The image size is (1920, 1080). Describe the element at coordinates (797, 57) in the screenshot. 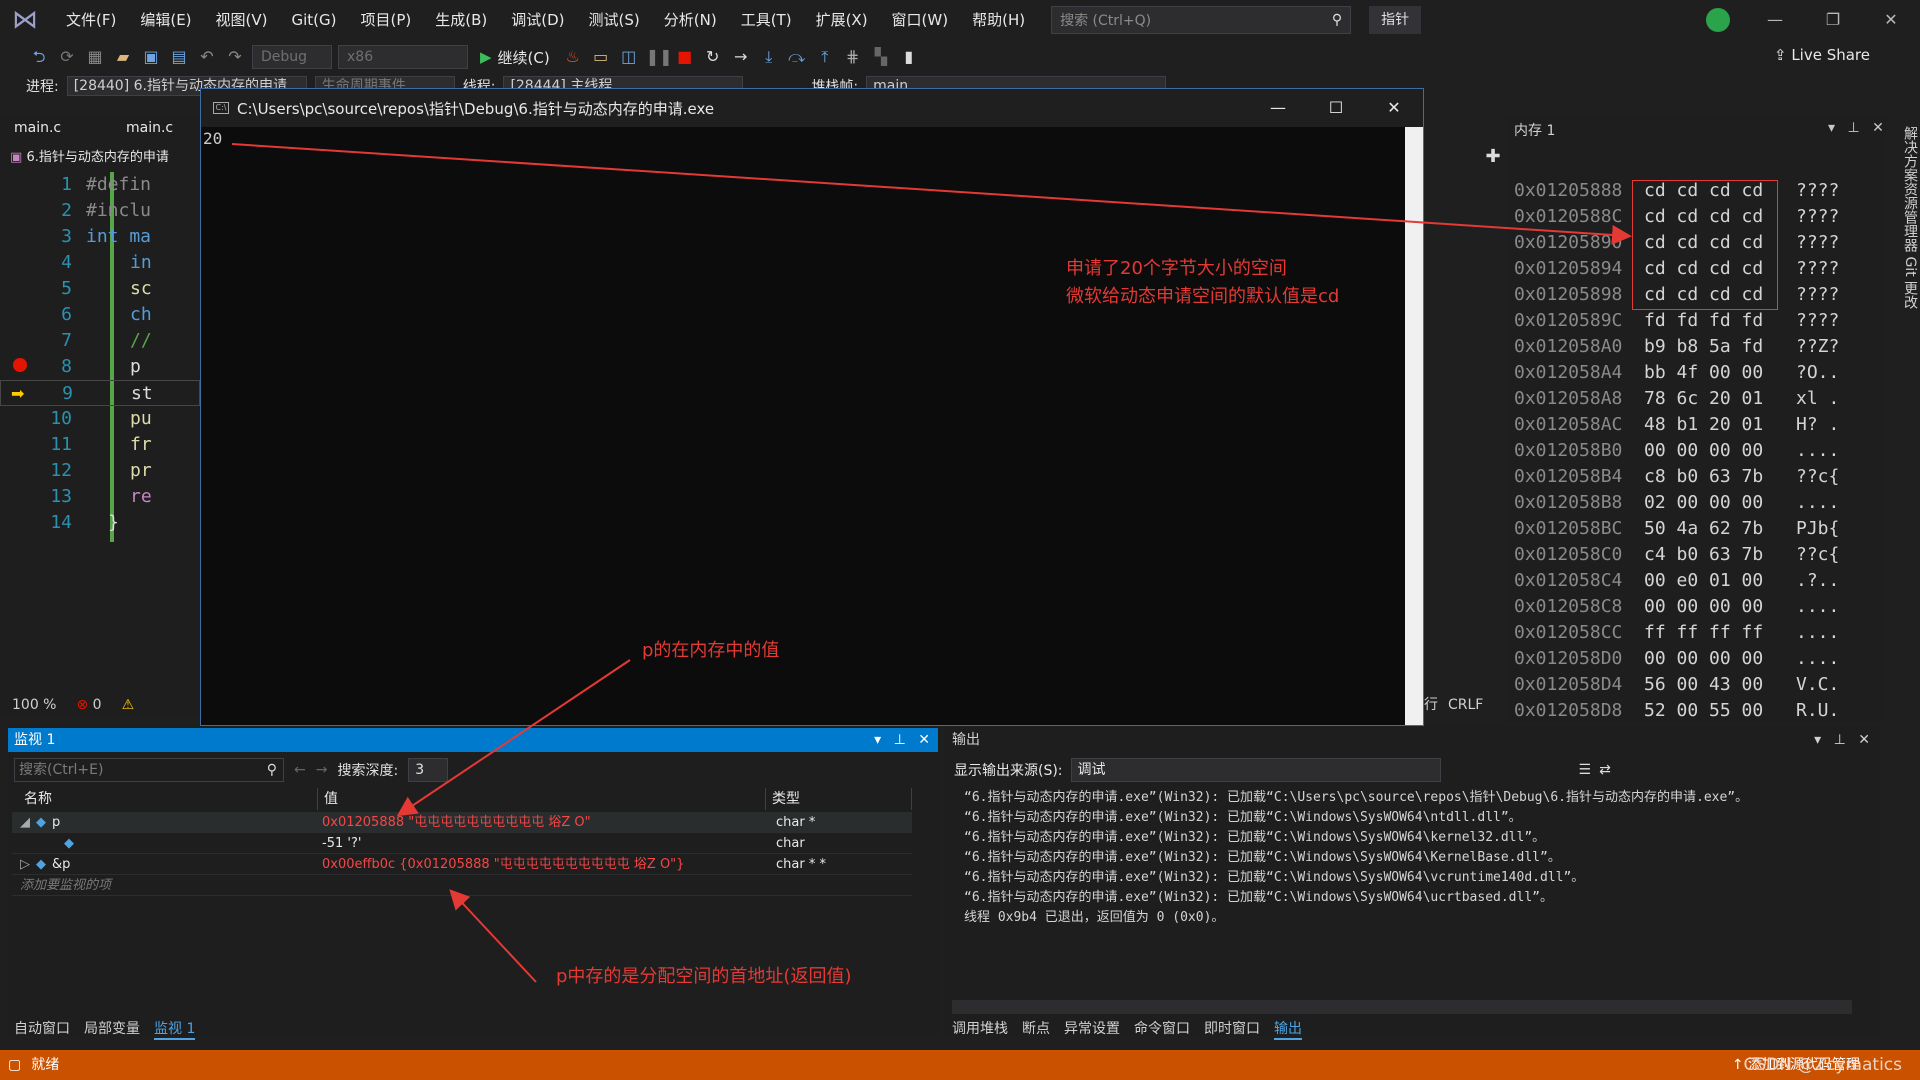

I see `step-over-icon: ⤼` at that location.